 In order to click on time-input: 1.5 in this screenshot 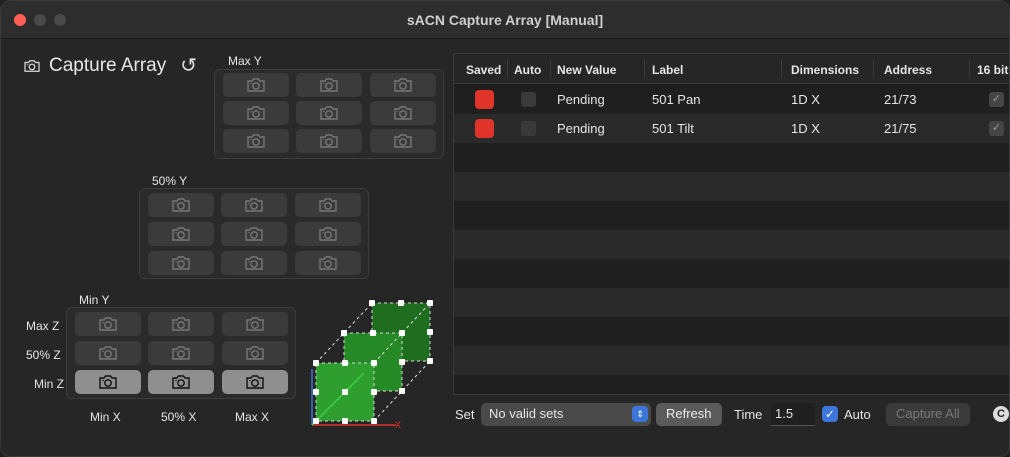, I will do `click(793, 414)`.